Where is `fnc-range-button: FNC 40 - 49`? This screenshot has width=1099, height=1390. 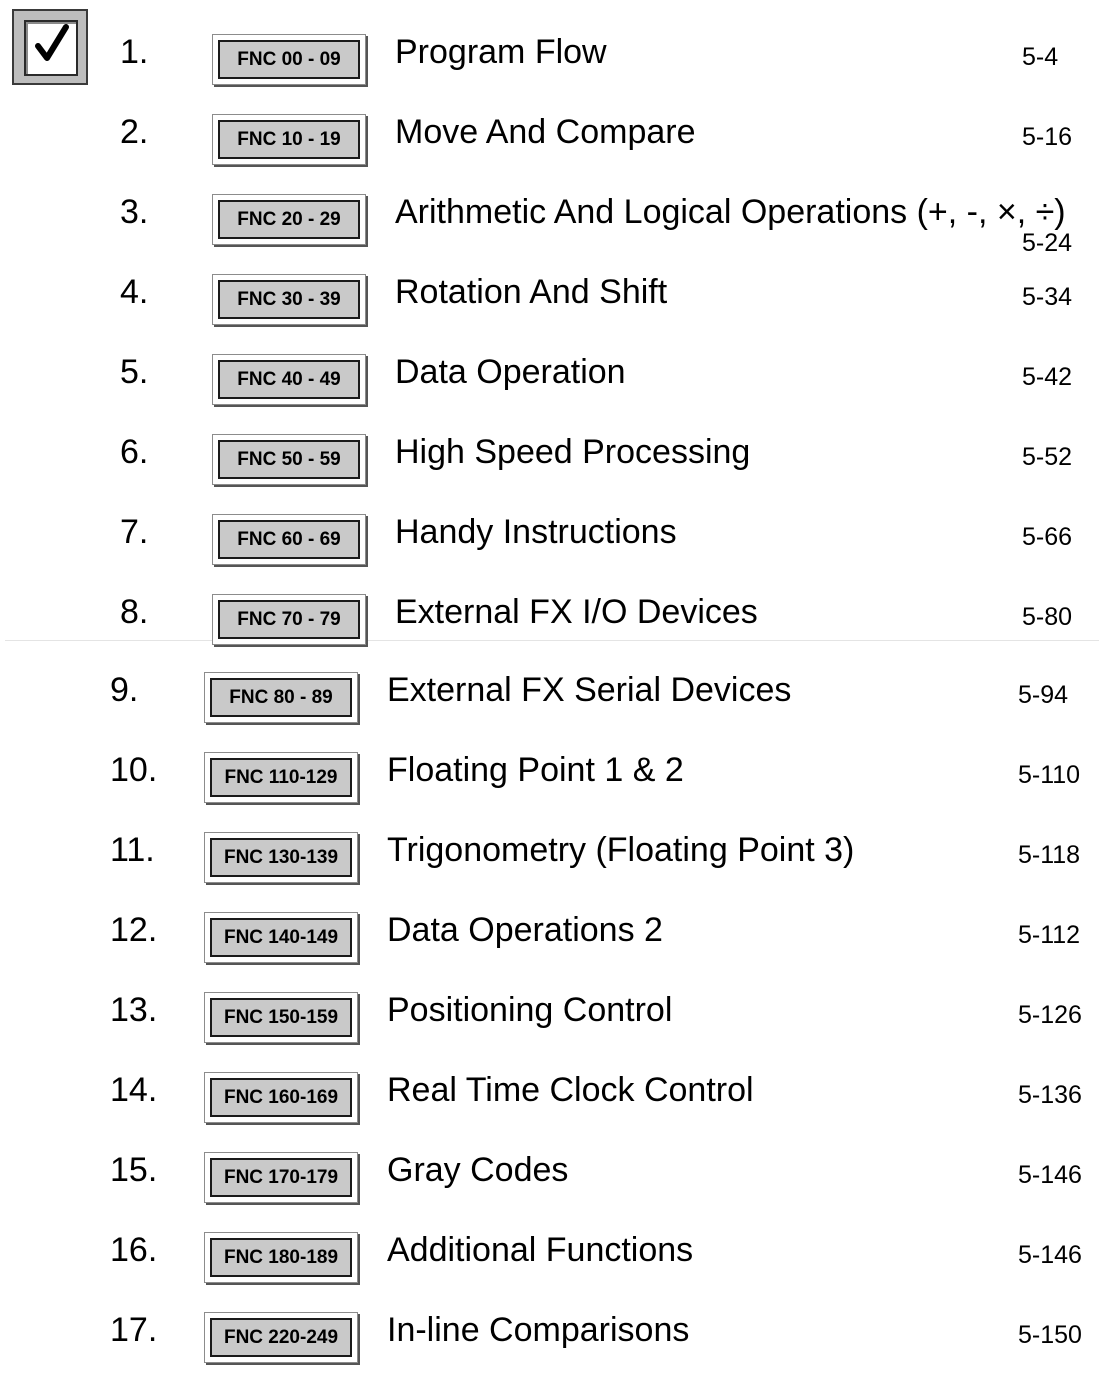 fnc-range-button: FNC 40 - 49 is located at coordinates (289, 379).